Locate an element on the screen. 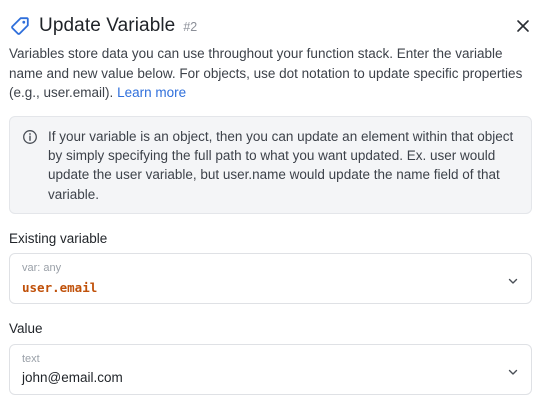 The height and width of the screenshot is (408, 546). value-label: Value is located at coordinates (26, 328).